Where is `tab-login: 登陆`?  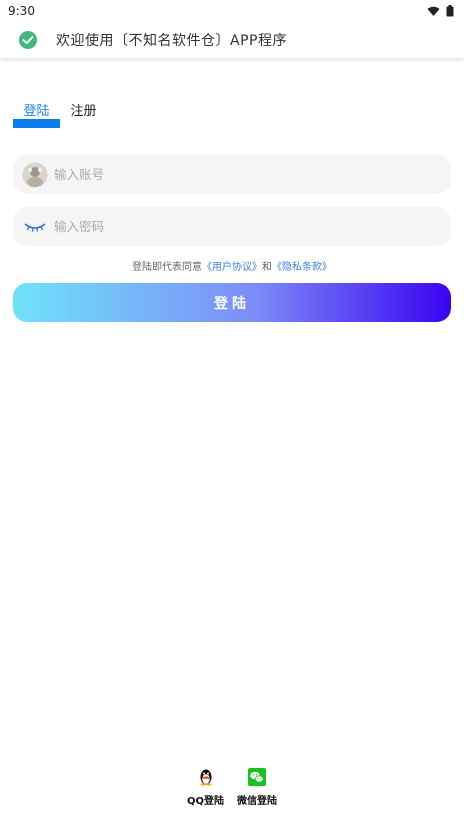
tab-login: 登陆 is located at coordinates (36, 113).